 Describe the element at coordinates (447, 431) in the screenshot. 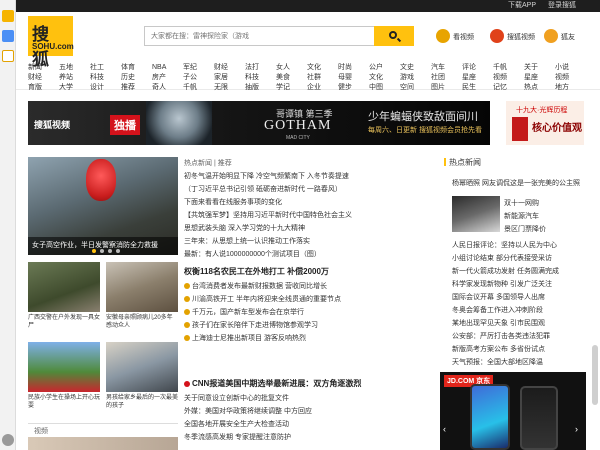

I see `prev-arrow-icon: ‹` at that location.